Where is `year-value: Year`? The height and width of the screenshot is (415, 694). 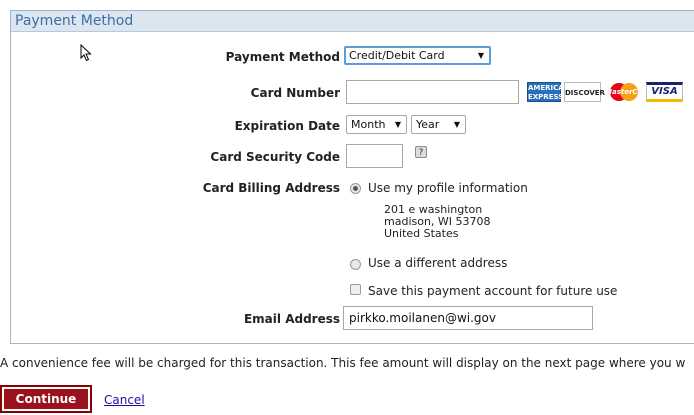 year-value: Year is located at coordinates (428, 124).